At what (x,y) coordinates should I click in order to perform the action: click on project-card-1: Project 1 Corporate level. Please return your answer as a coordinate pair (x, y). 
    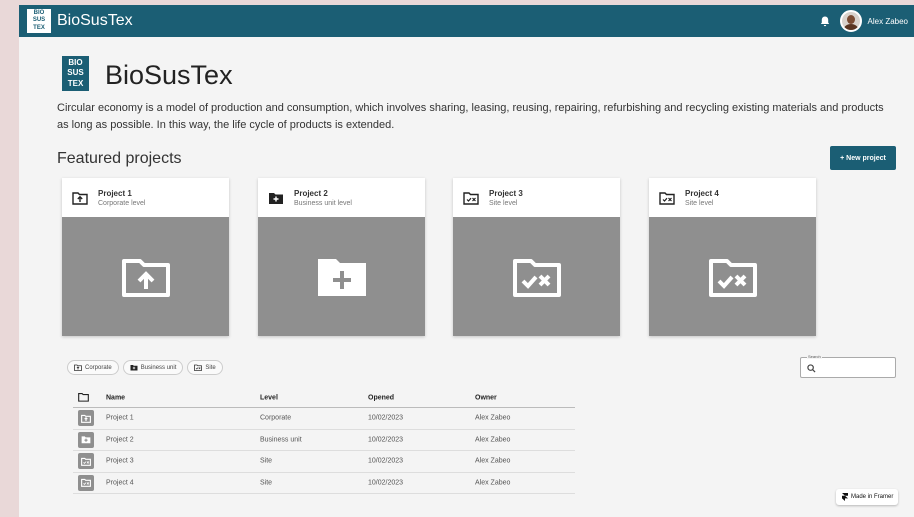
    Looking at the image, I should click on (145, 257).